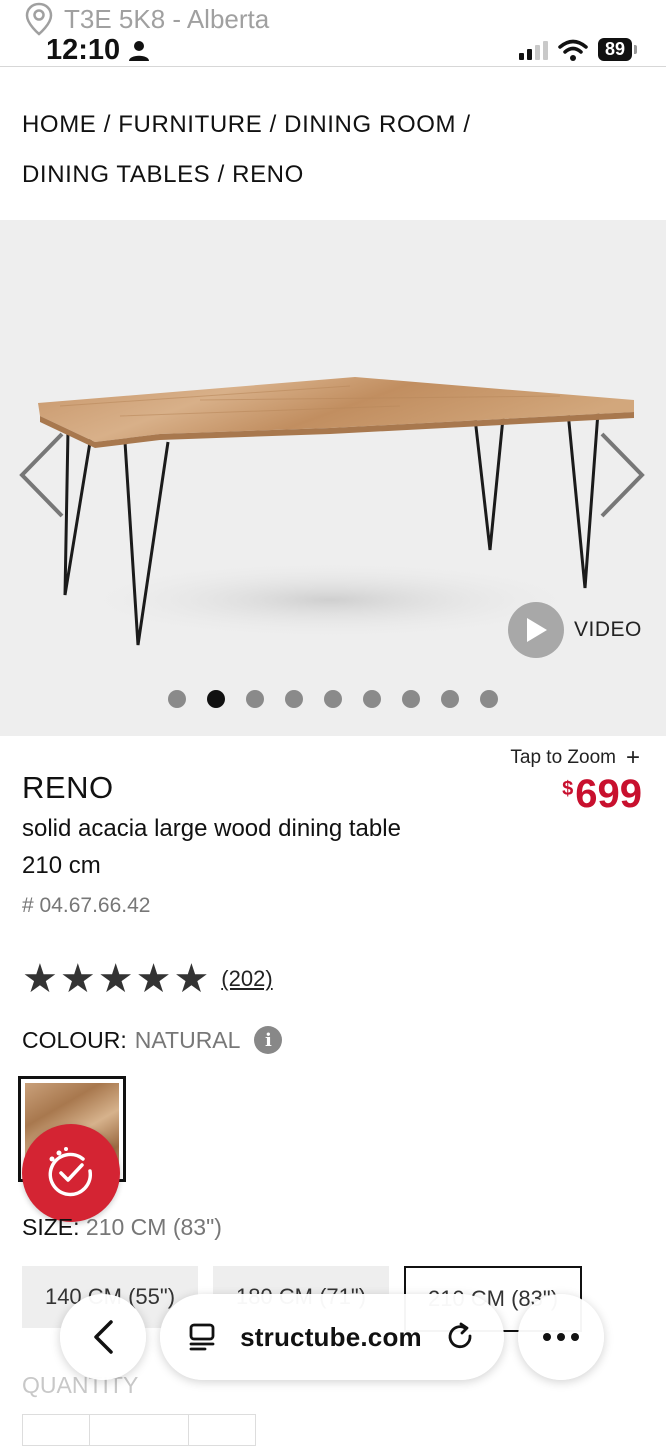 This screenshot has width=666, height=1446. I want to click on url-text: structube.com, so click(331, 1337).